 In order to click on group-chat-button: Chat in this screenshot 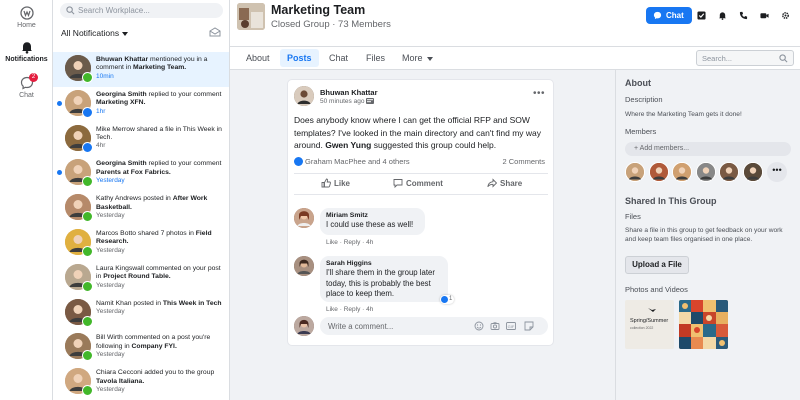, I will do `click(669, 15)`.